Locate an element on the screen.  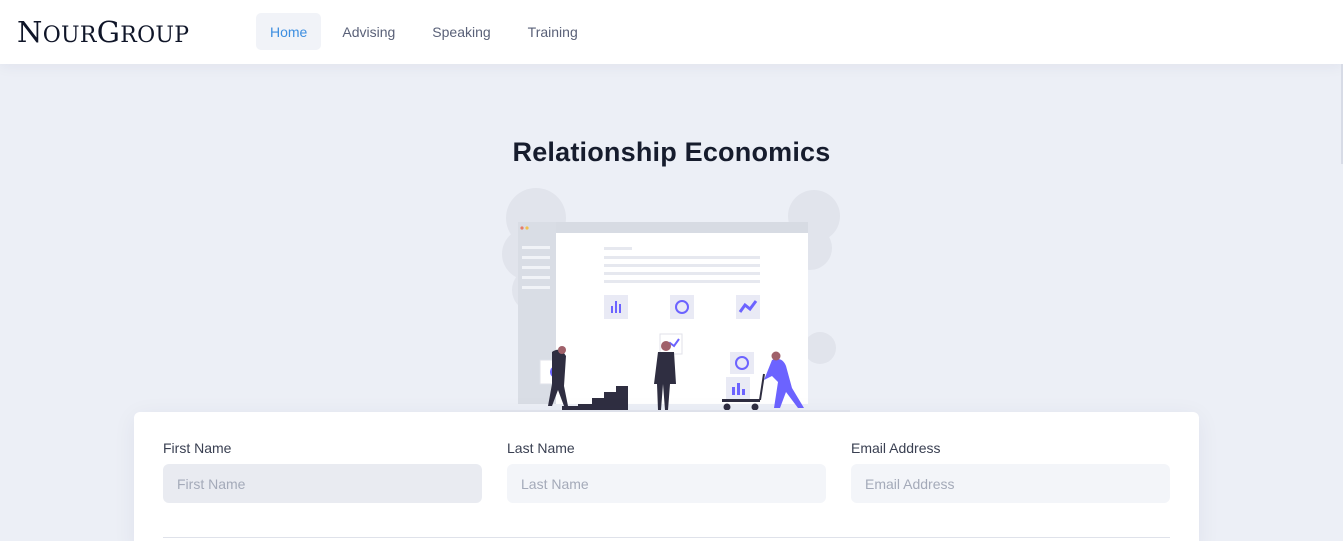
logo-part: N is located at coordinates (30, 32).